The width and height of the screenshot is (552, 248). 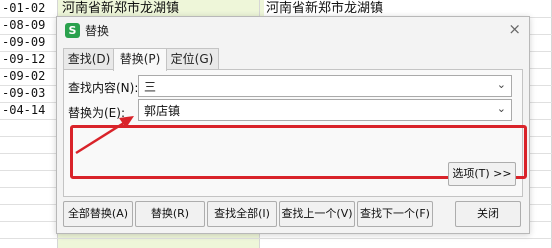 I want to click on tab-replace: 替换(P), so click(x=140, y=59).